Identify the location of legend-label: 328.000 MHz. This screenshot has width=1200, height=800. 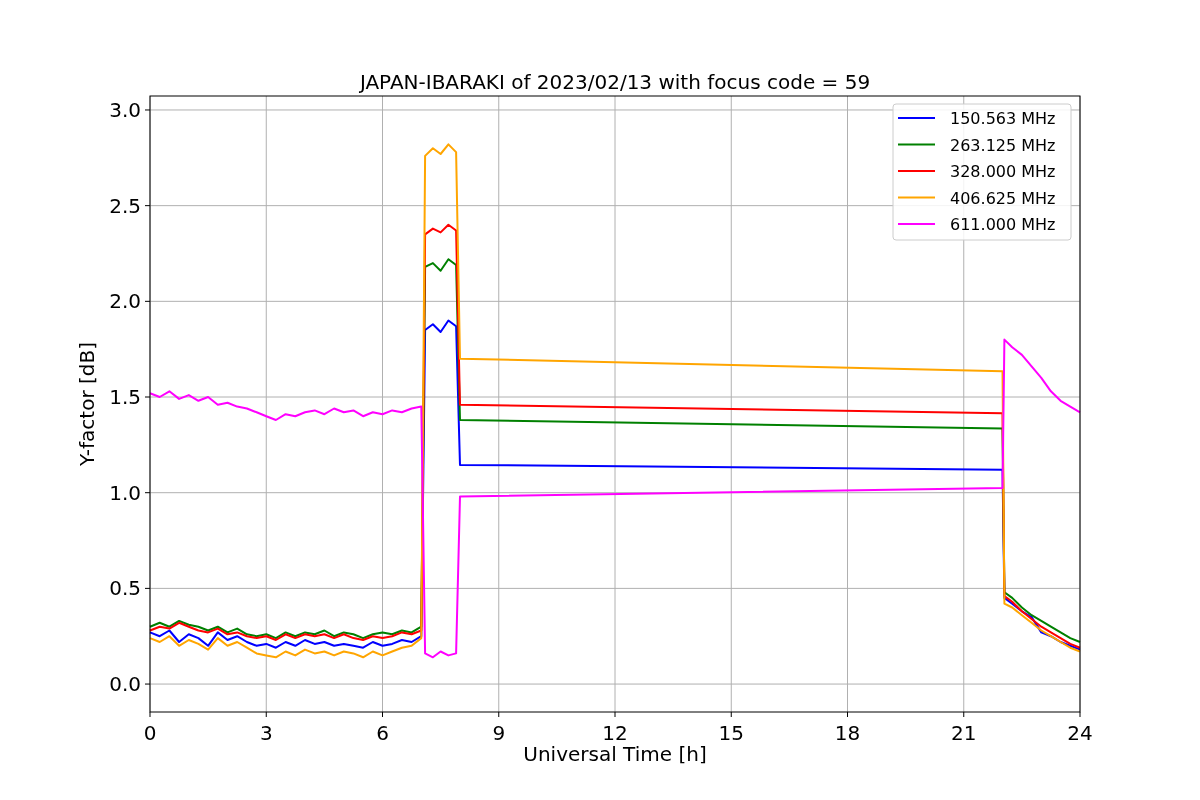
(1003, 171).